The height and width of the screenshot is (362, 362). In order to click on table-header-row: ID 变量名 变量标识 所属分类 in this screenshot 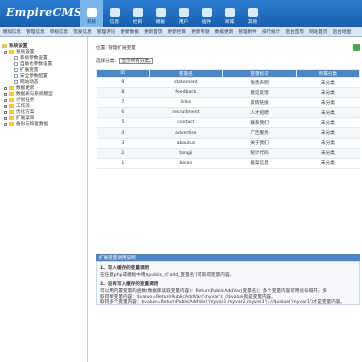, I will do `click(228, 73)`.